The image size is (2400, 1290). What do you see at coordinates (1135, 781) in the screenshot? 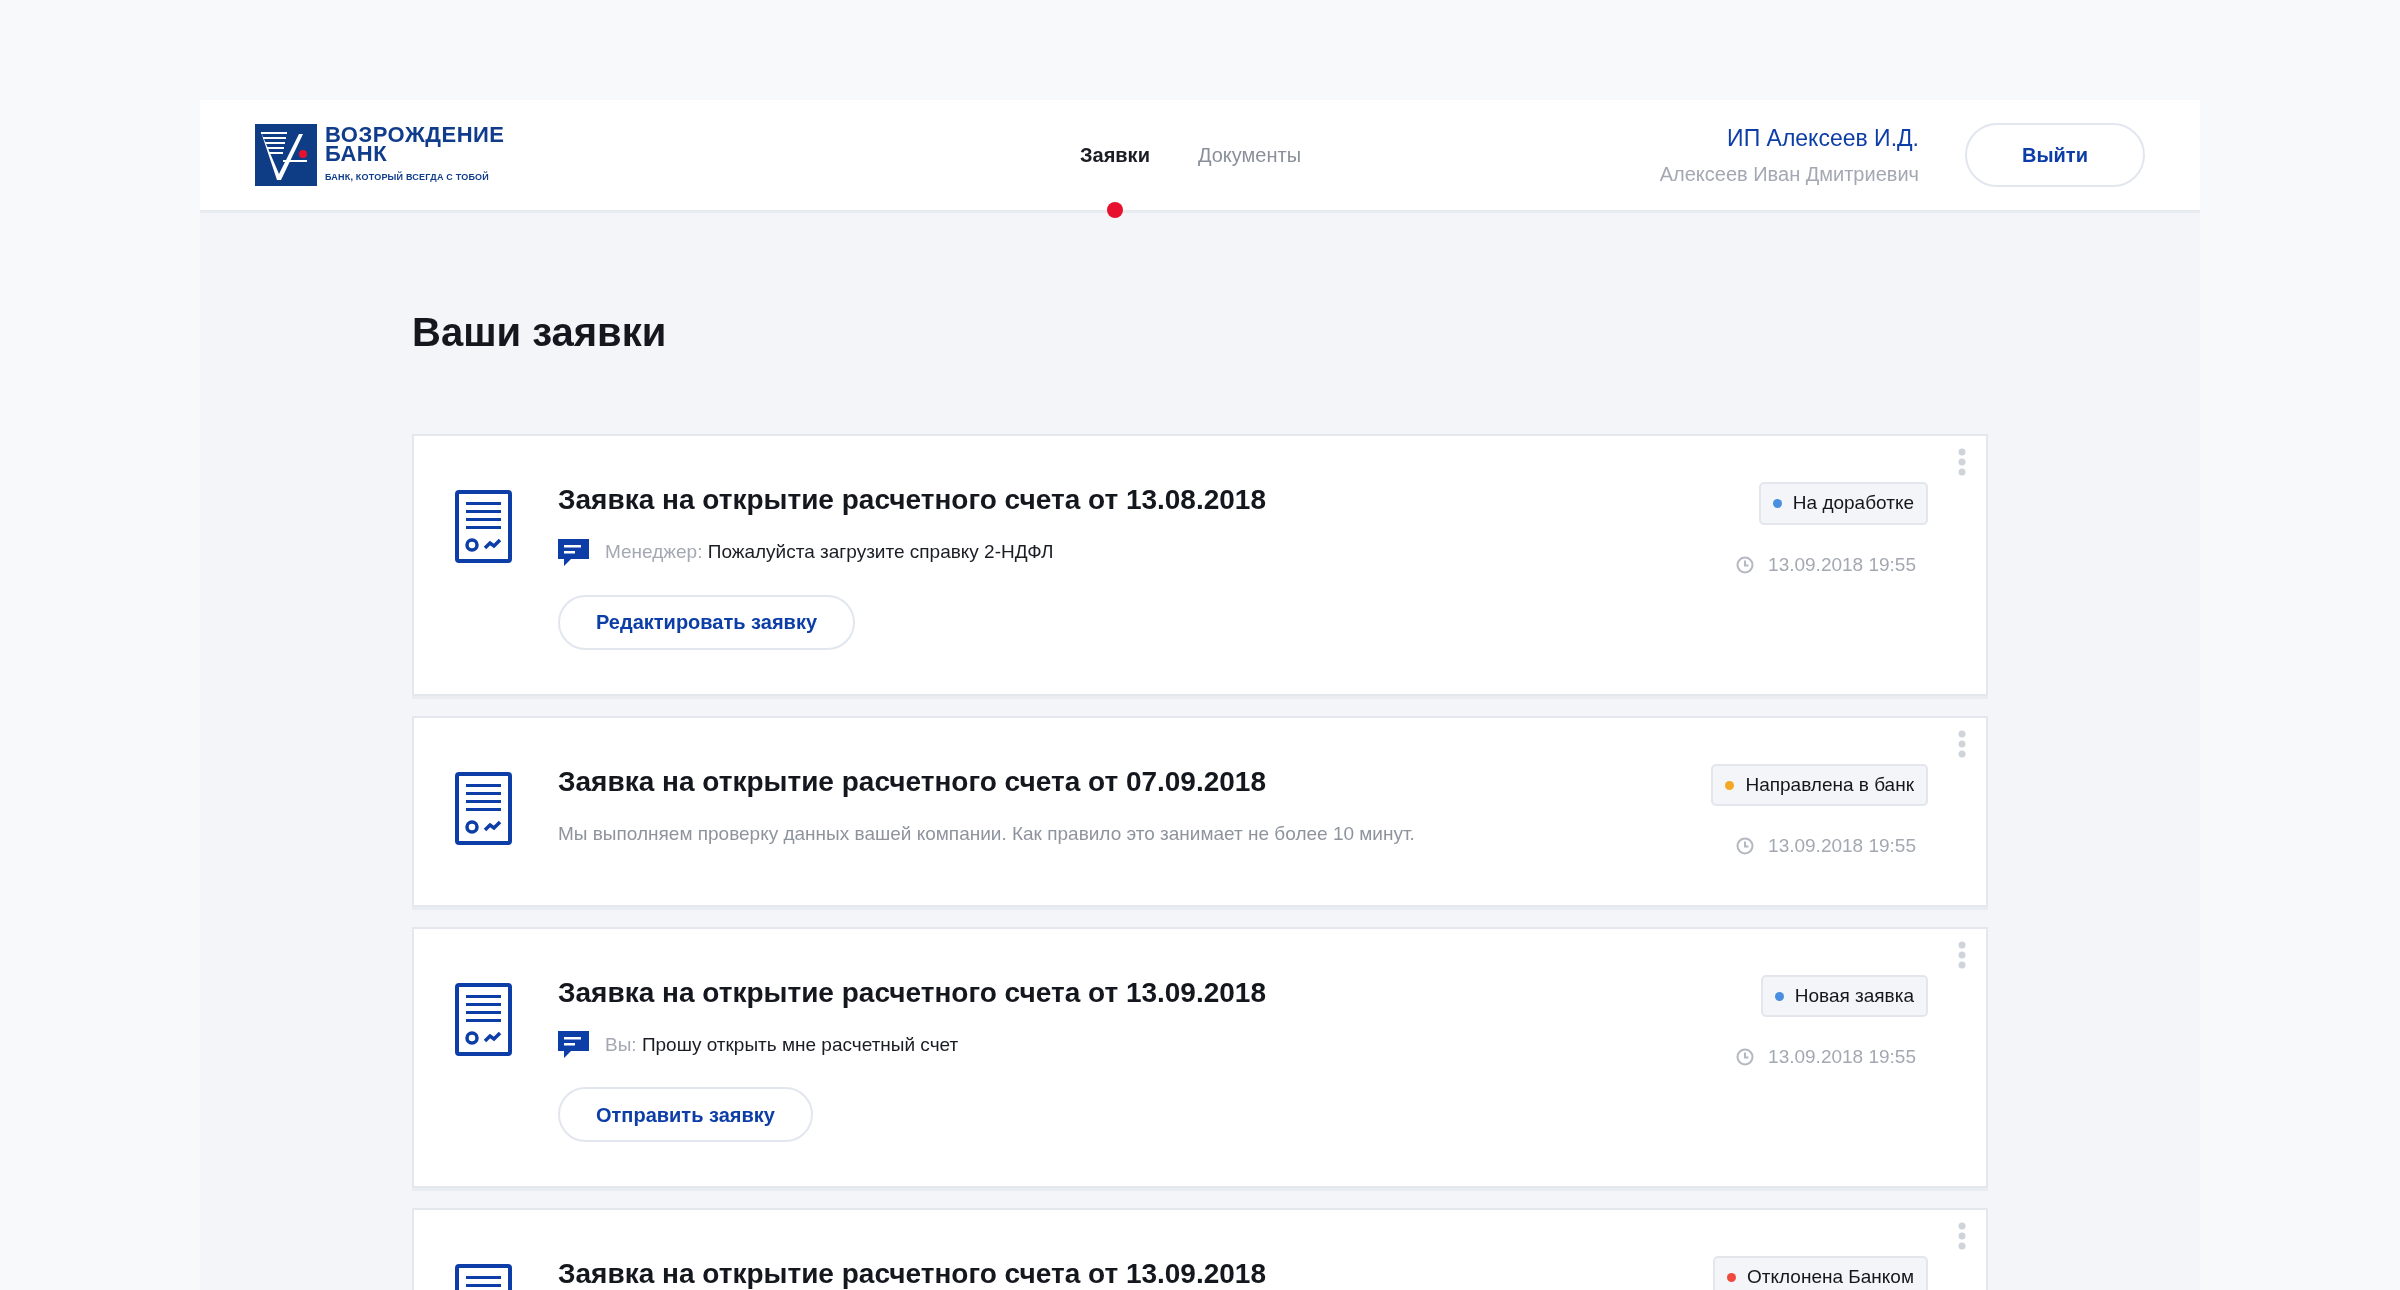
I see `application-title: Заявка на открытие расчетного счета от 07.09.2018` at bounding box center [1135, 781].